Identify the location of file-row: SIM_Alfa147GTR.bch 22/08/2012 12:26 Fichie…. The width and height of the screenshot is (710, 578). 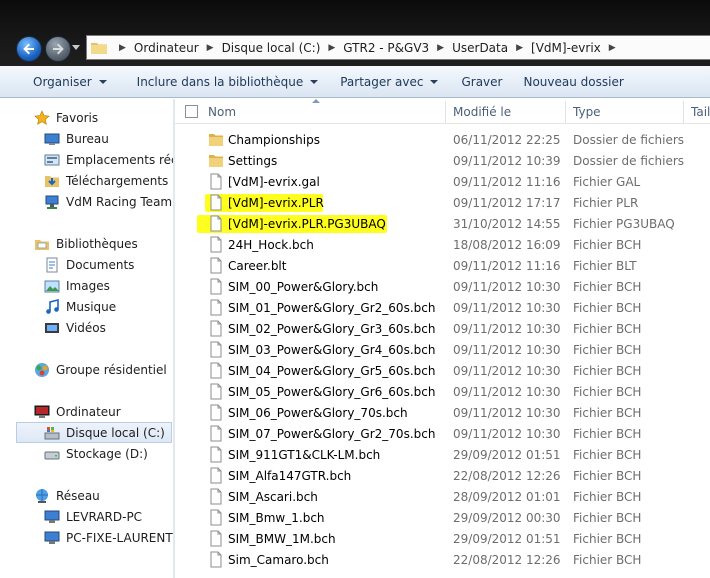
(442, 475).